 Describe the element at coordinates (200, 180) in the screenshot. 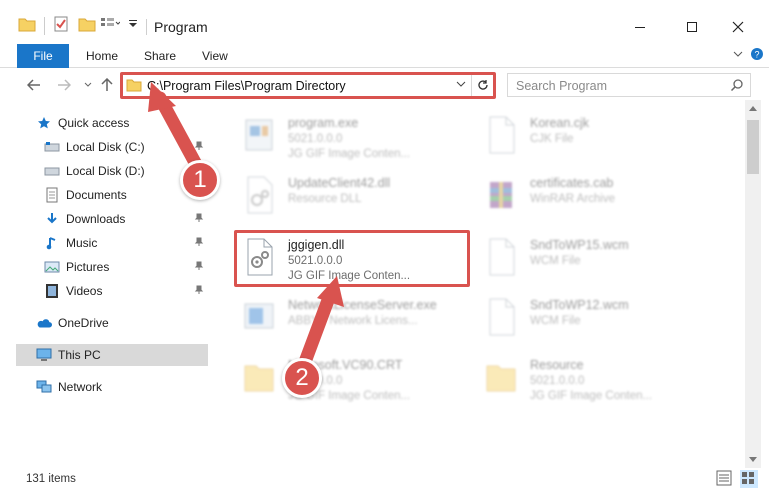

I see `step-badge-1: 1` at that location.